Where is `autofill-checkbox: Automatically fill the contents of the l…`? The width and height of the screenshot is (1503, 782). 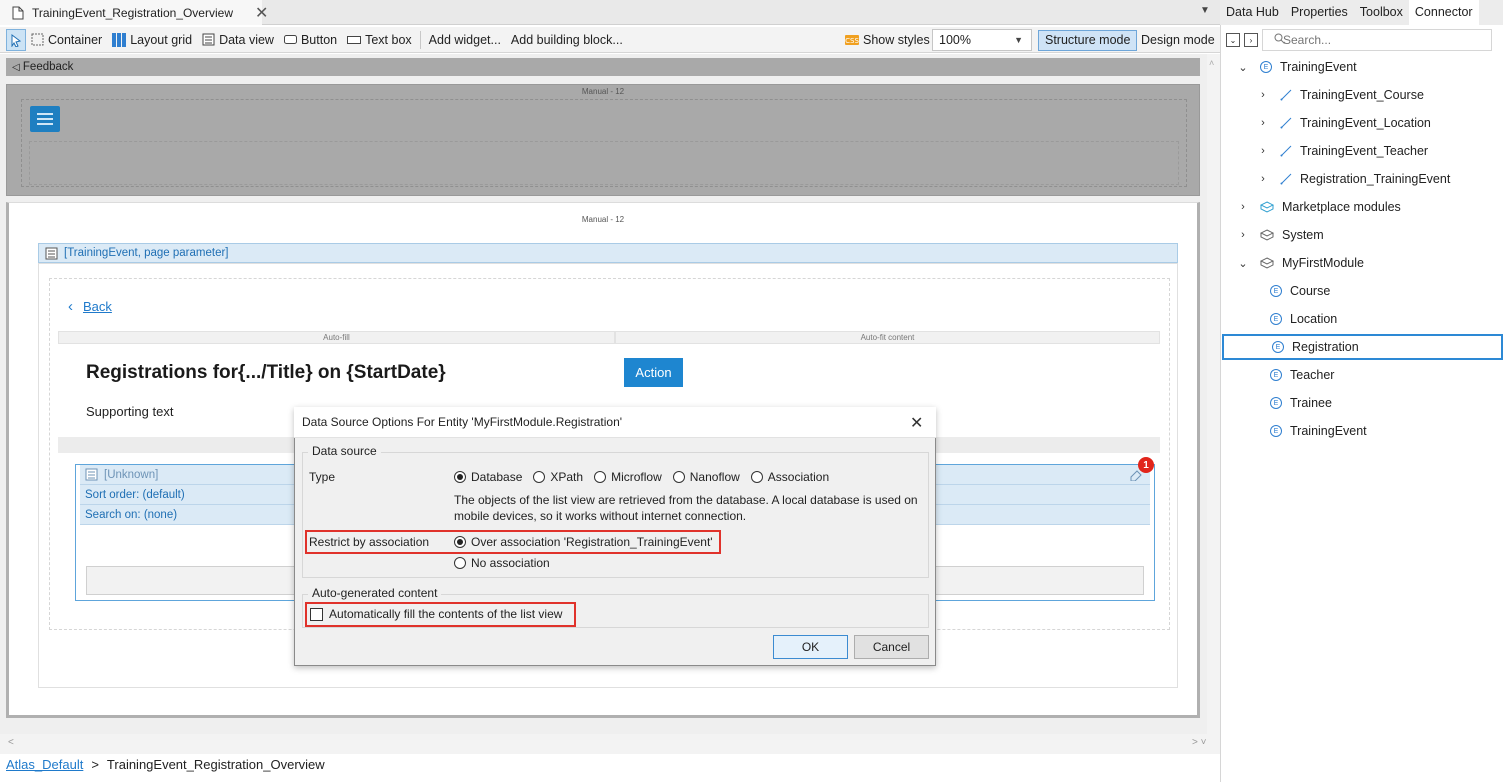 autofill-checkbox: Automatically fill the contents of the l… is located at coordinates (436, 614).